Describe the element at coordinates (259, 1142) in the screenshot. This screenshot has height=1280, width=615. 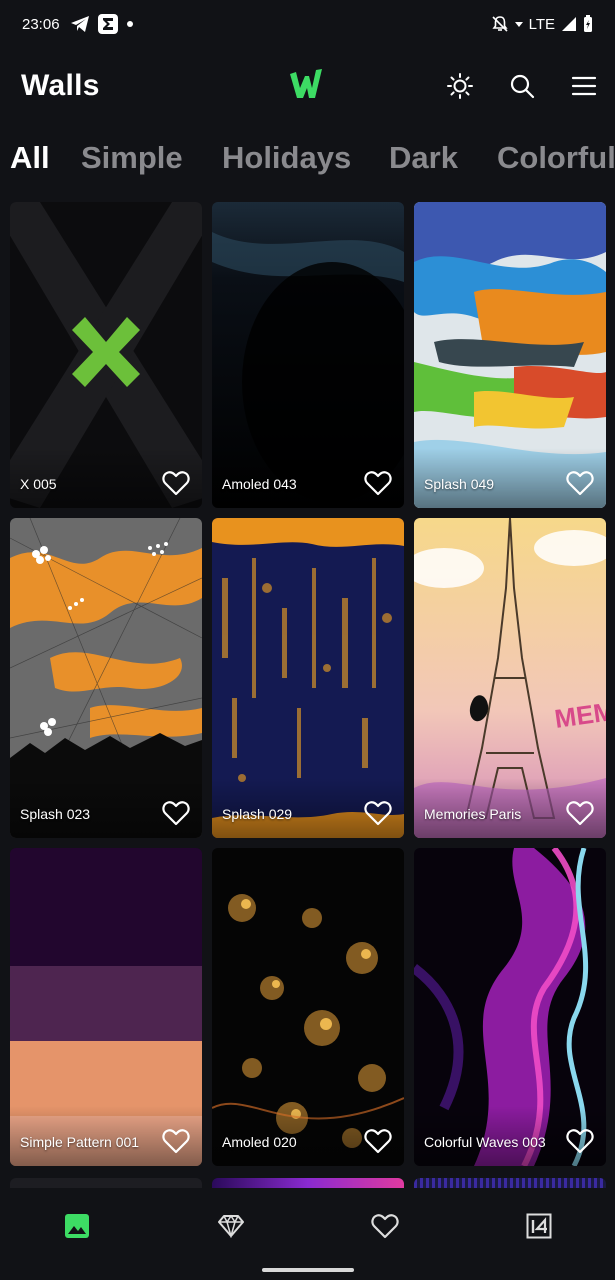
I see `wallpaper-name: Amoled 020` at that location.